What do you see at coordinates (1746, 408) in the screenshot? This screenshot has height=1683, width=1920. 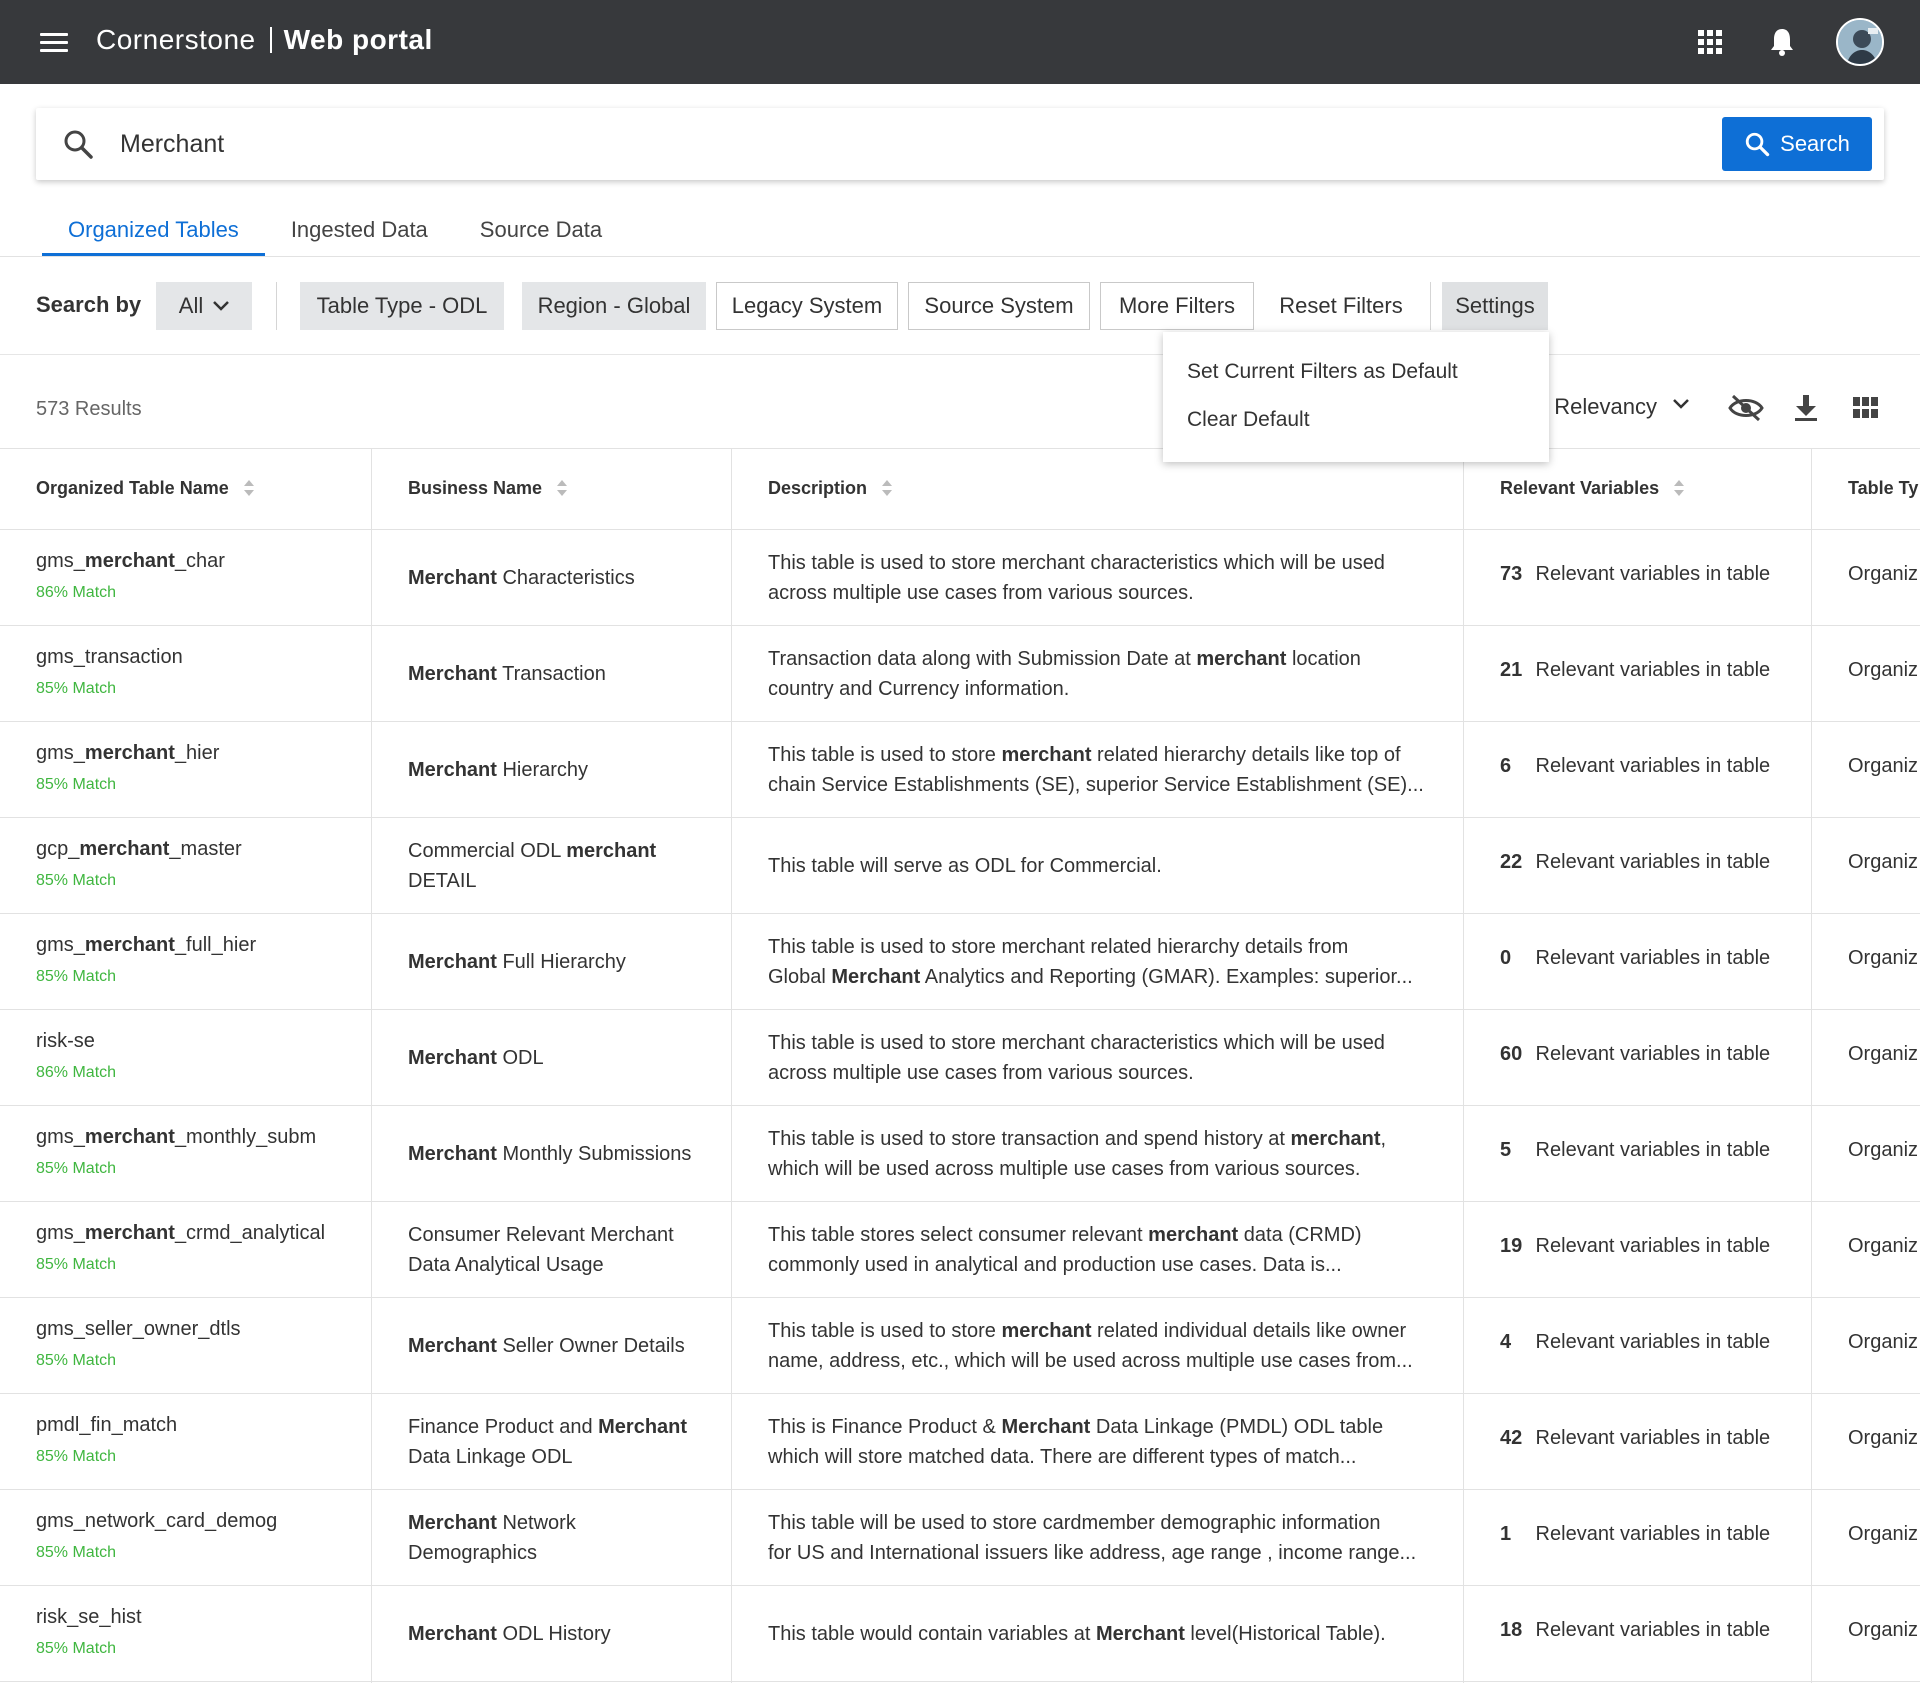 I see `eye-off-icon` at bounding box center [1746, 408].